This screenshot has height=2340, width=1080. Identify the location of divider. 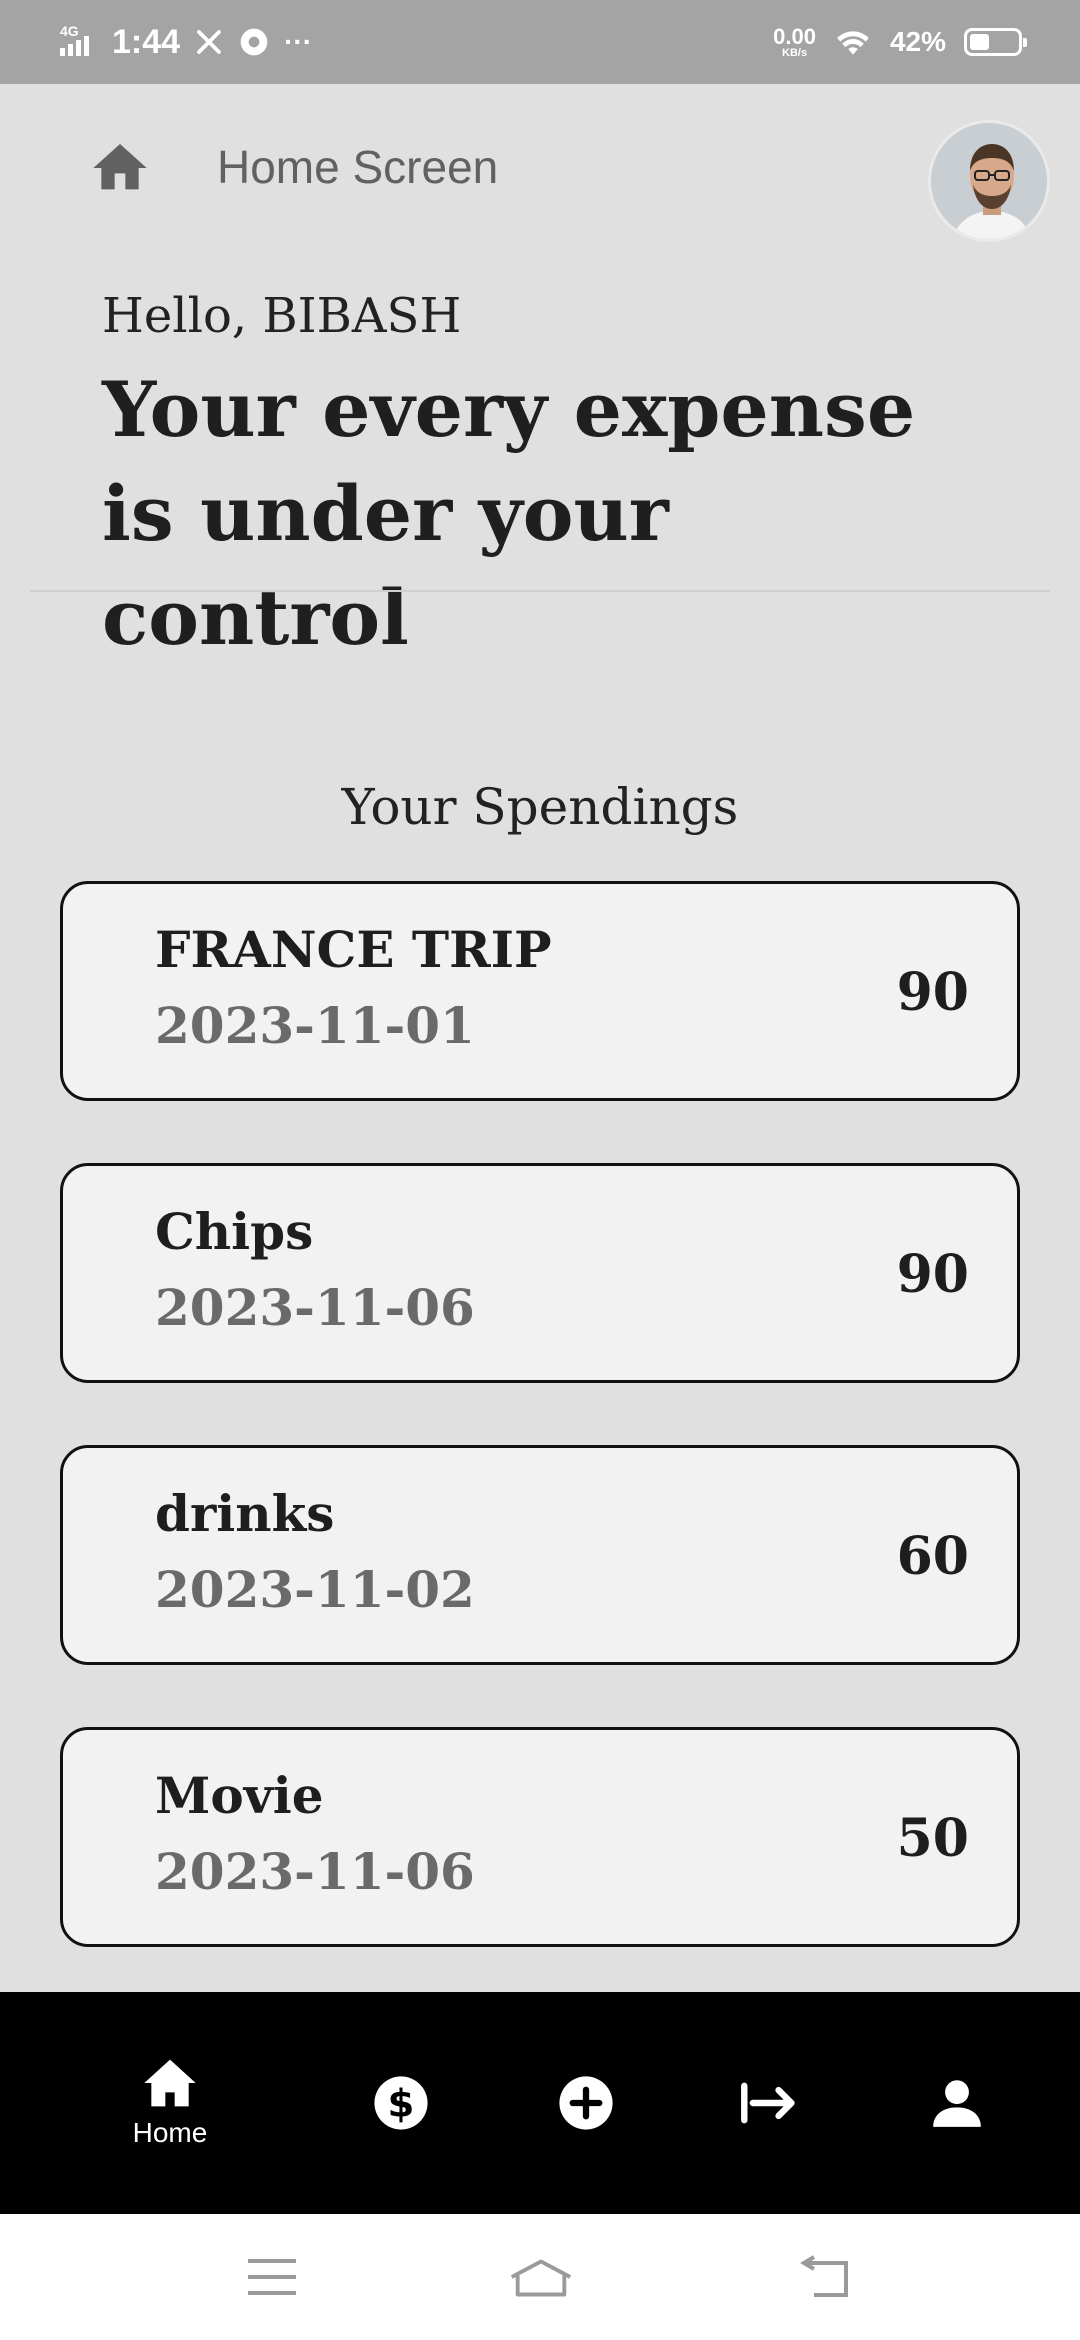
(540, 591).